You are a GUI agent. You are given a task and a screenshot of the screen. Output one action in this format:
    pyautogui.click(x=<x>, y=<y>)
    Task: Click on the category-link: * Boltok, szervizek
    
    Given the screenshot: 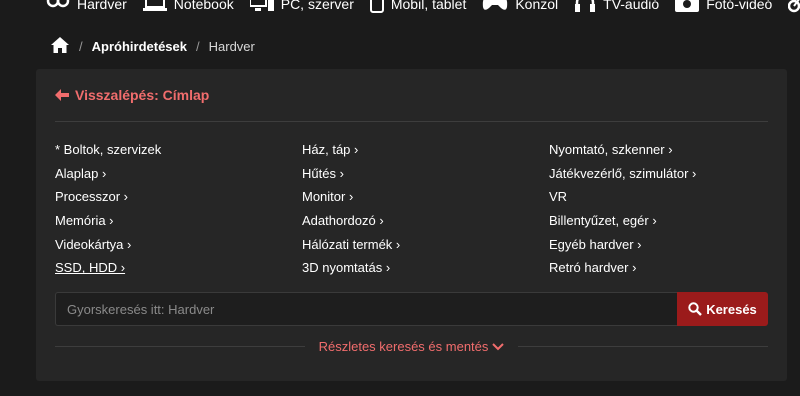 What is the action you would take?
    pyautogui.click(x=108, y=150)
    